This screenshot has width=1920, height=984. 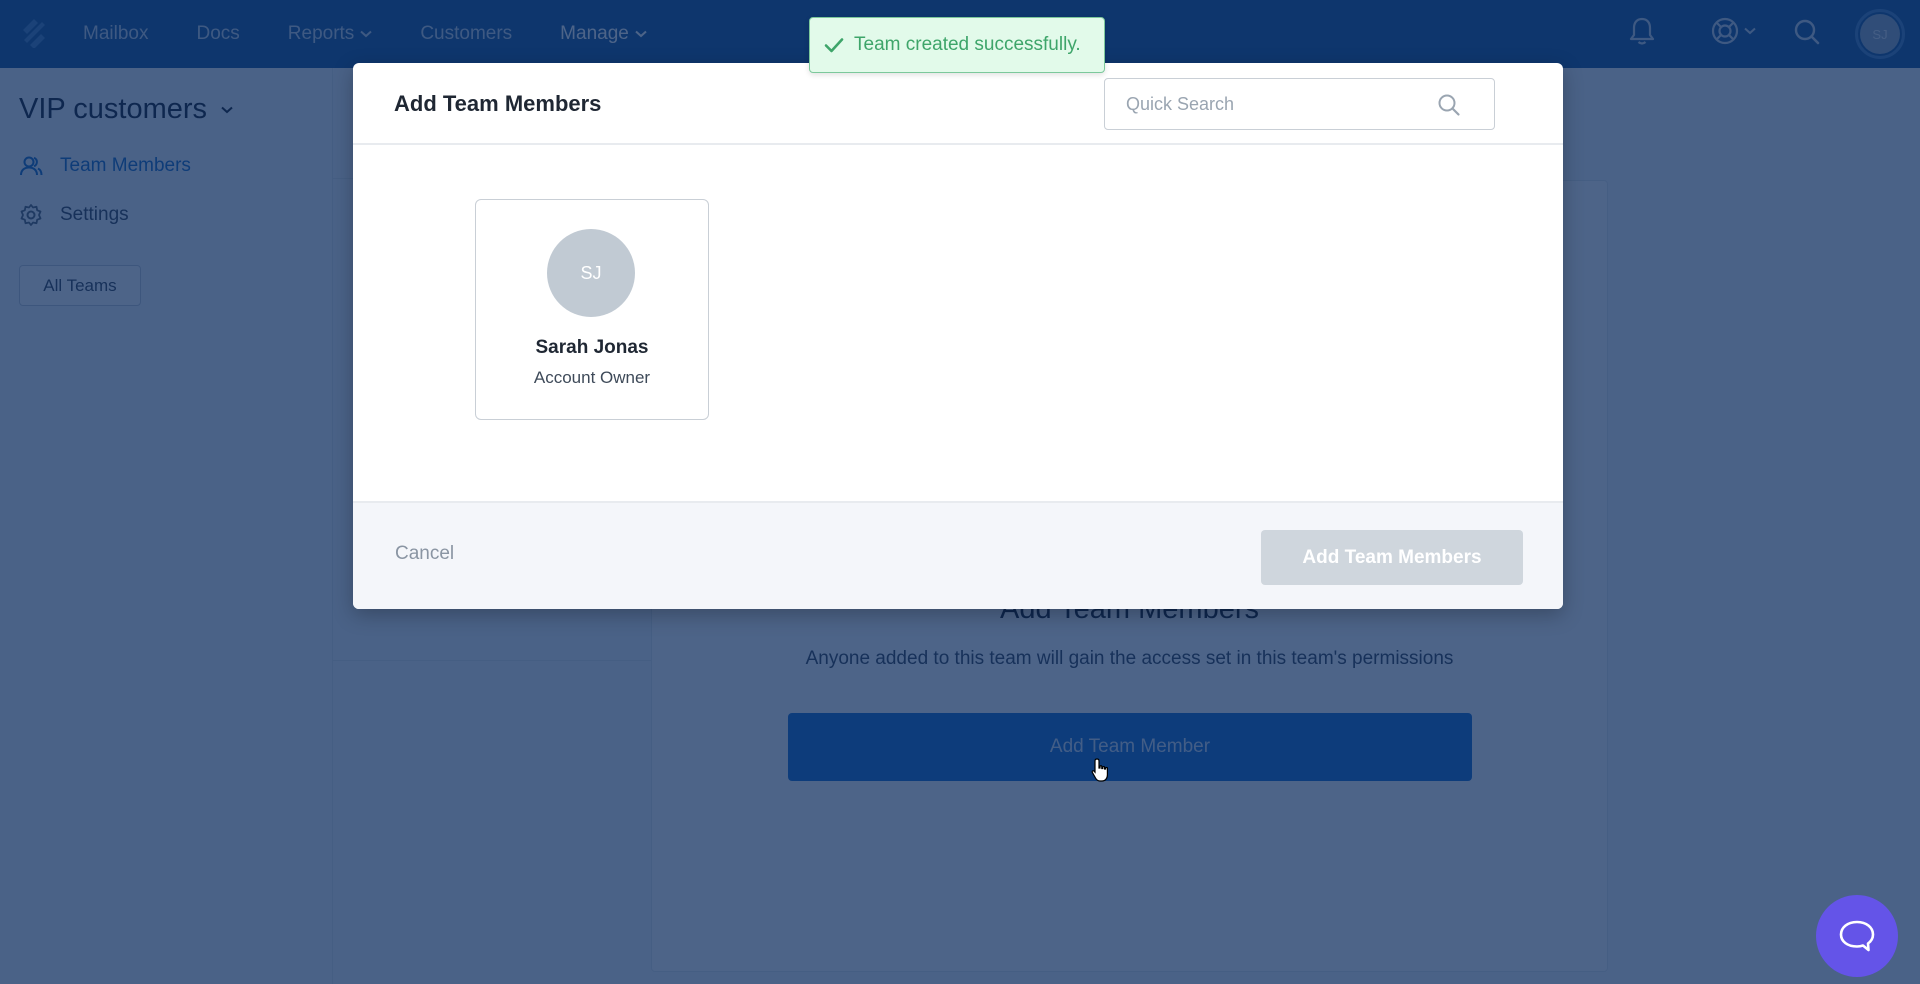 What do you see at coordinates (592, 377) in the screenshot?
I see `member-role: Account Owner` at bounding box center [592, 377].